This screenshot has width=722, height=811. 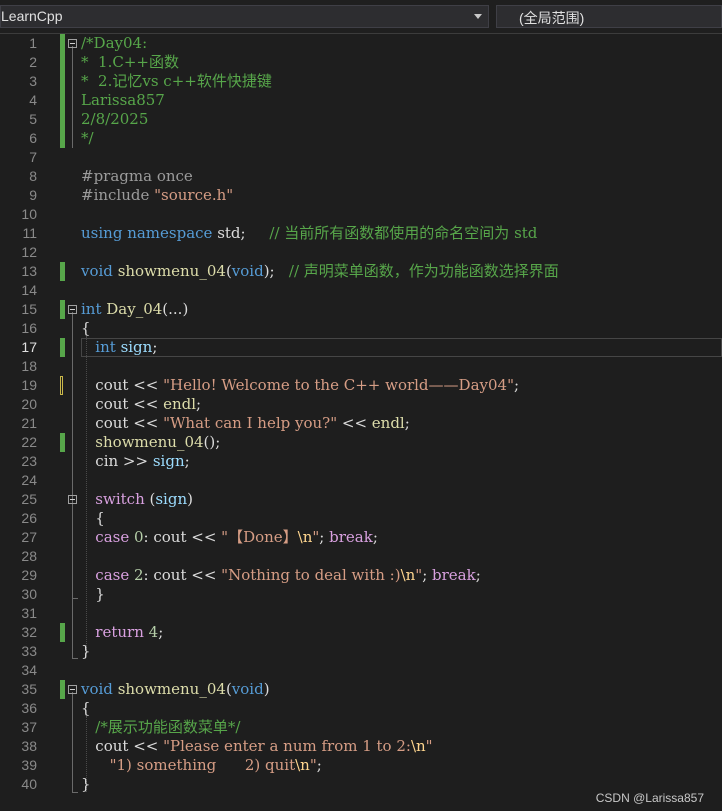 What do you see at coordinates (478, 16) in the screenshot?
I see `chevron-down-icon` at bounding box center [478, 16].